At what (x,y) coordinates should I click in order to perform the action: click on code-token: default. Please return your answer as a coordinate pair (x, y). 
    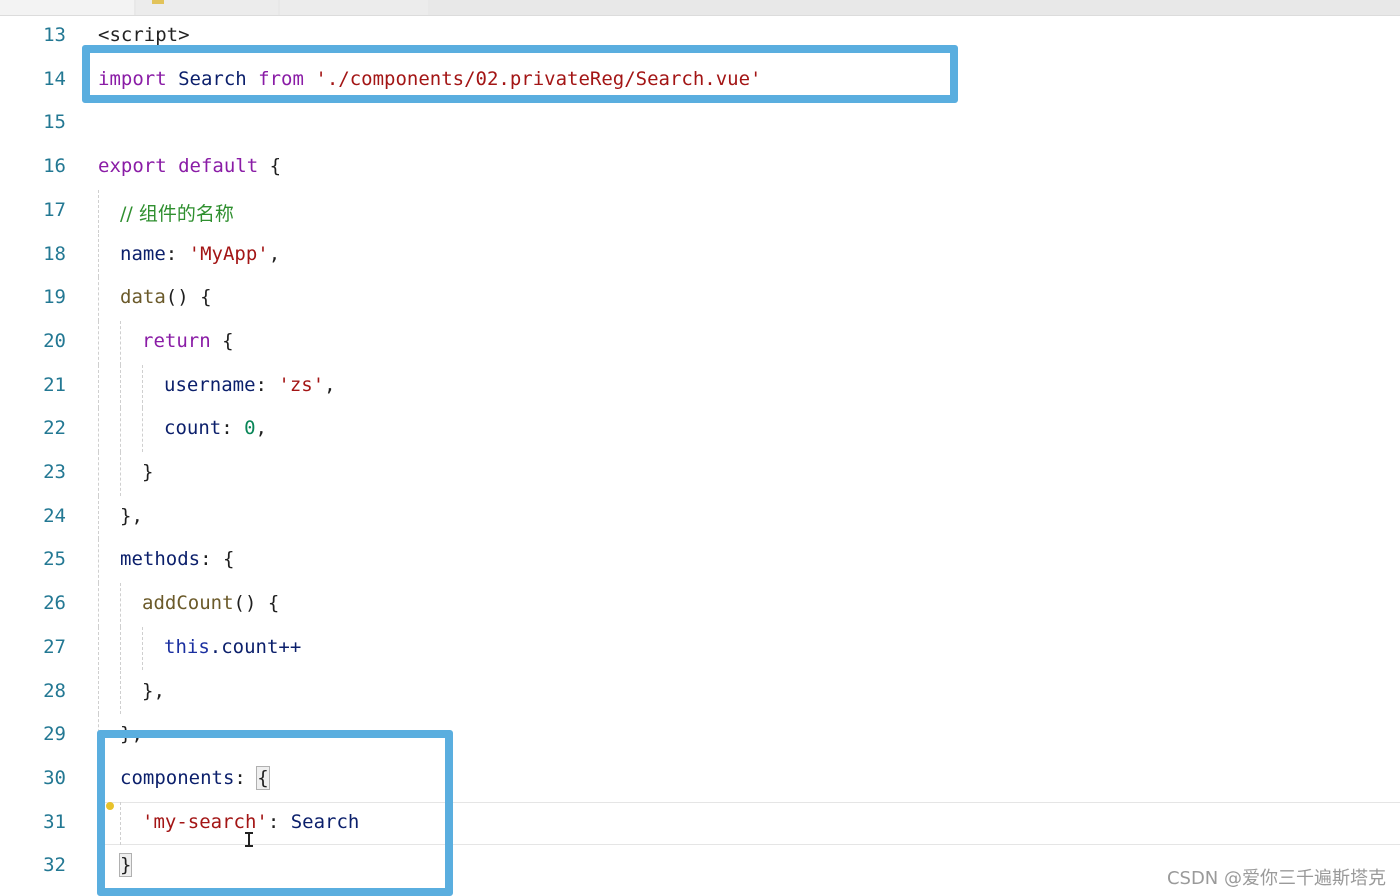
    Looking at the image, I should click on (218, 166).